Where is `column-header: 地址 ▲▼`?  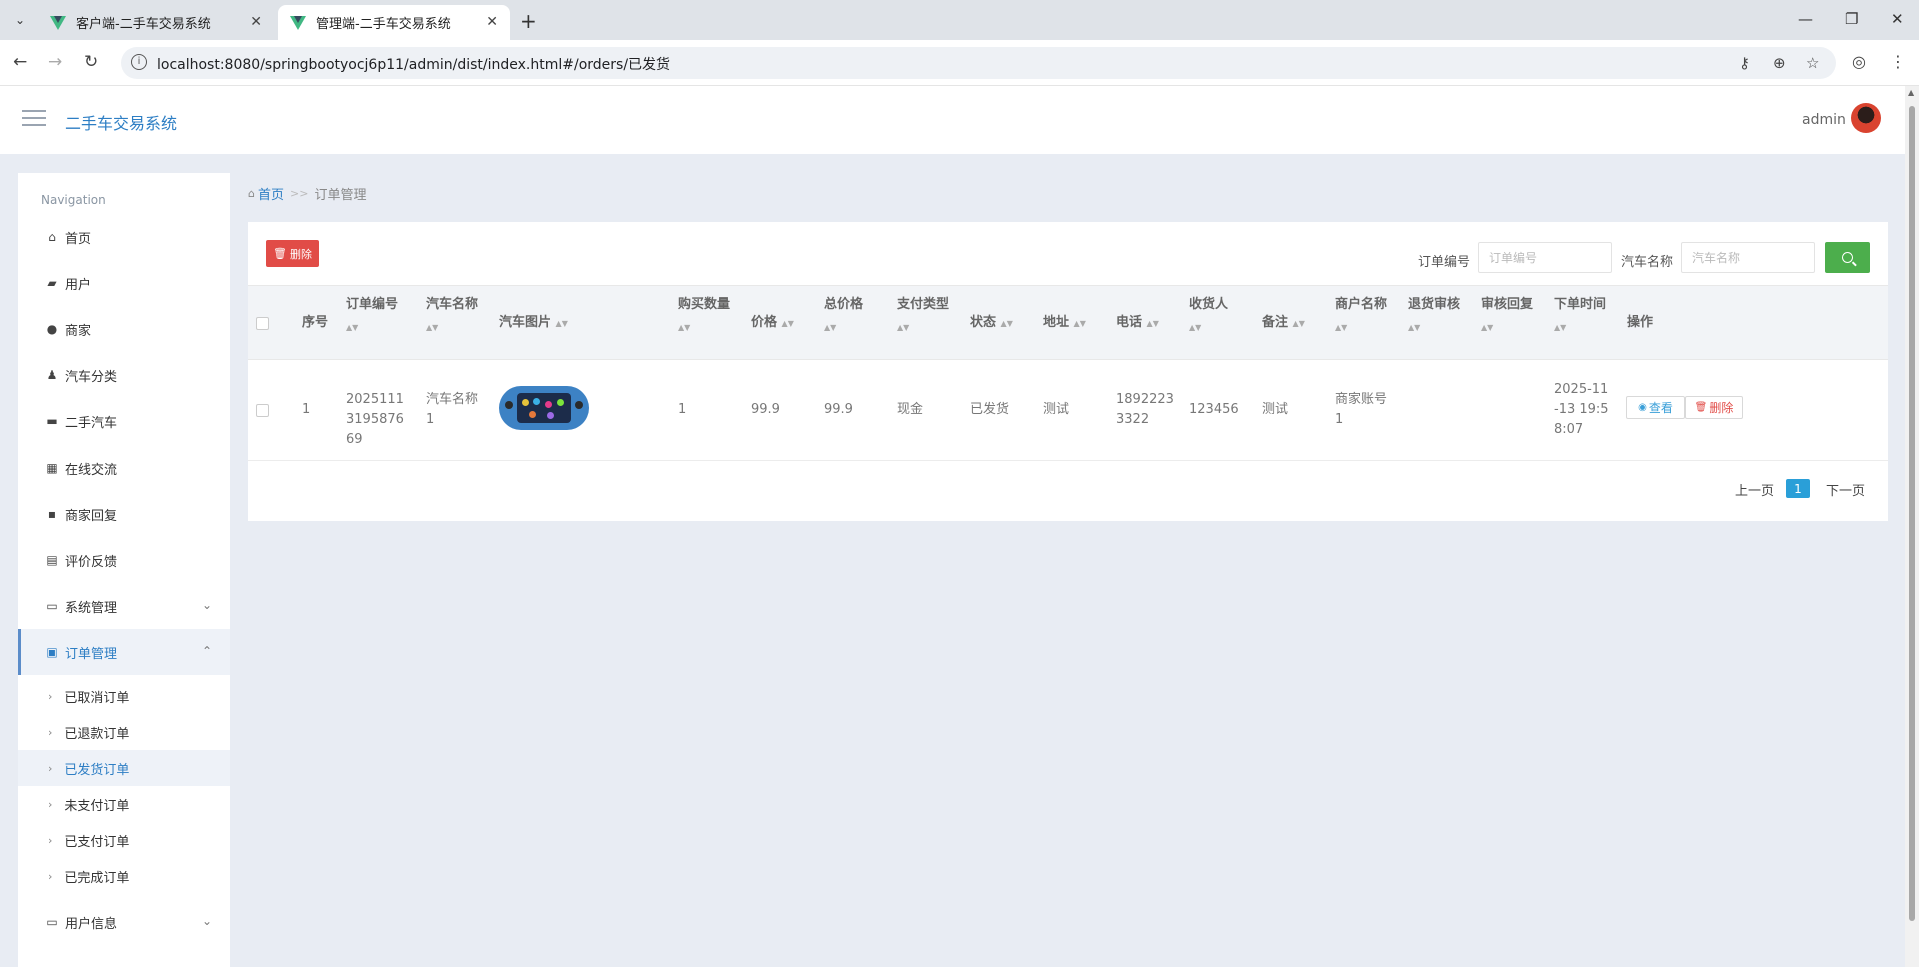 column-header: 地址 ▲▼ is located at coordinates (1064, 323).